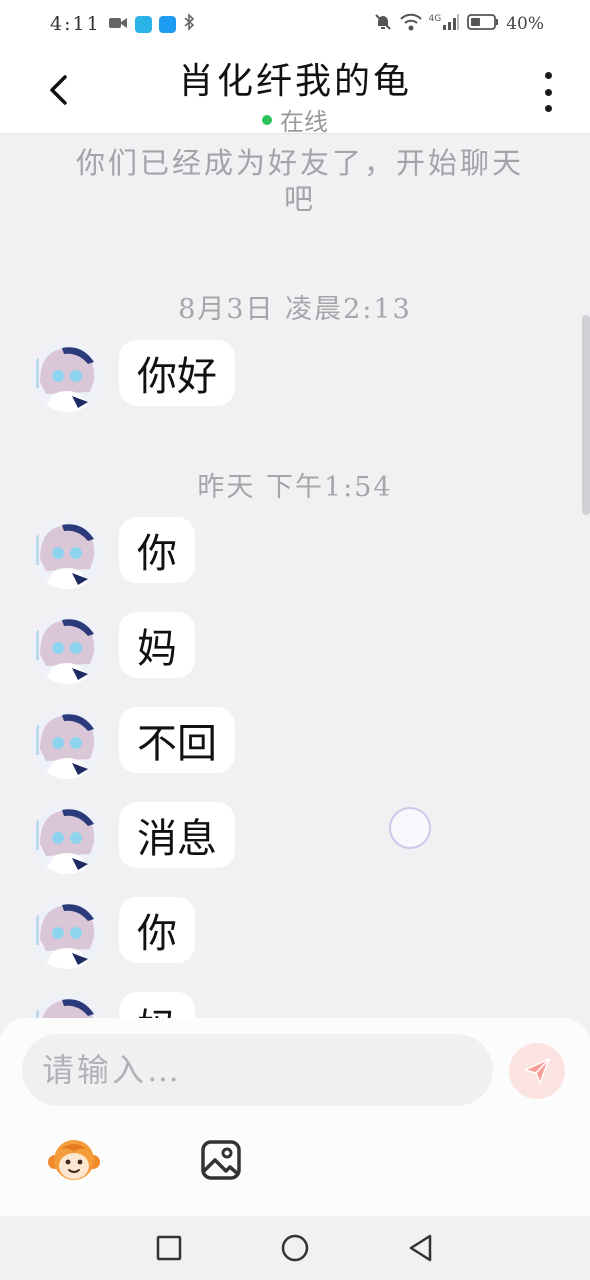 This screenshot has width=590, height=1280. I want to click on emoji-button, so click(74, 1160).